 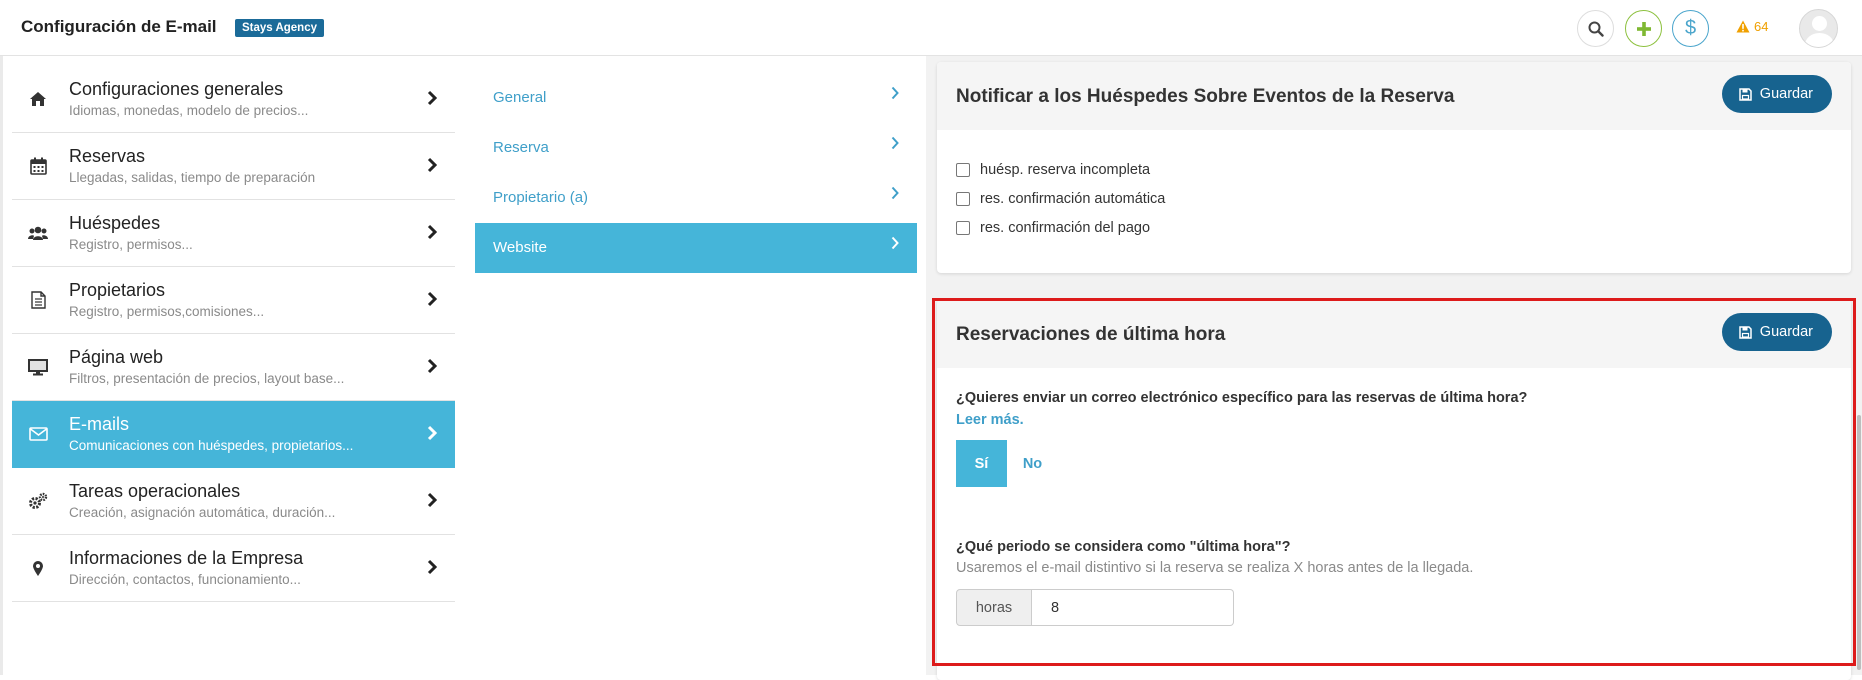 I want to click on menu-item-title: Propietarios, so click(x=117, y=290).